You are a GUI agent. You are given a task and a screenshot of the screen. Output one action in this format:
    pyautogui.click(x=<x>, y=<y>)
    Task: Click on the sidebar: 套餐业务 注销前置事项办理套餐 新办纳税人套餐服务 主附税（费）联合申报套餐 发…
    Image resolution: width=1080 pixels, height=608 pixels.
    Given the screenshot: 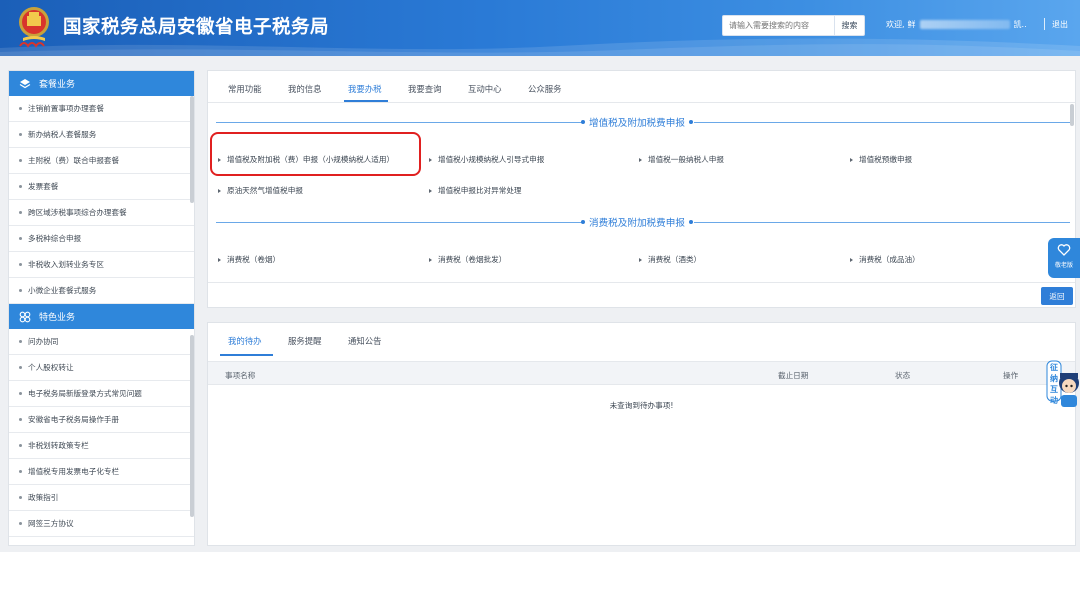 What is the action you would take?
    pyautogui.click(x=101, y=308)
    